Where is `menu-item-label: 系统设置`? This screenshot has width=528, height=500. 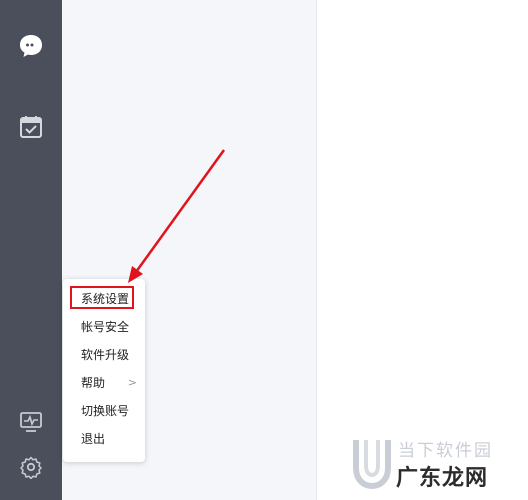 menu-item-label: 系统设置 is located at coordinates (105, 299).